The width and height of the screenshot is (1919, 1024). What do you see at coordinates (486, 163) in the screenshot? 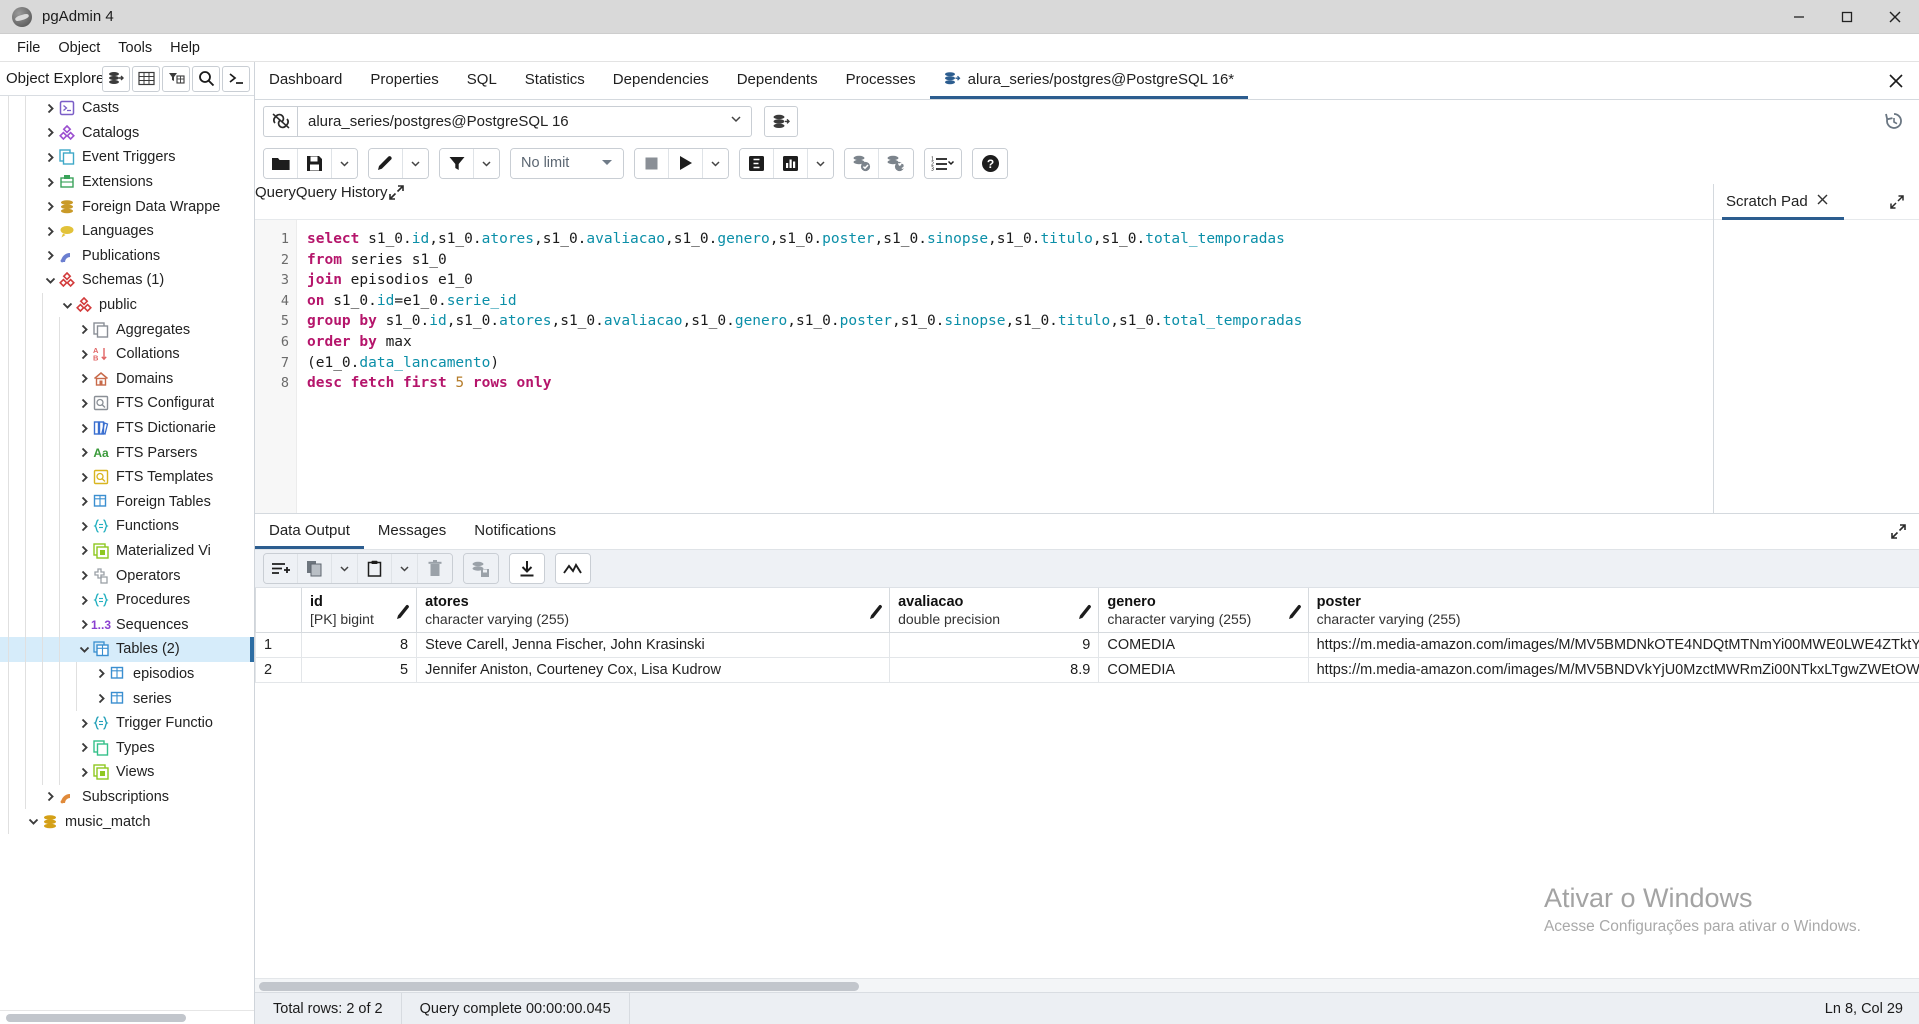
I see `filter-options-caret` at bounding box center [486, 163].